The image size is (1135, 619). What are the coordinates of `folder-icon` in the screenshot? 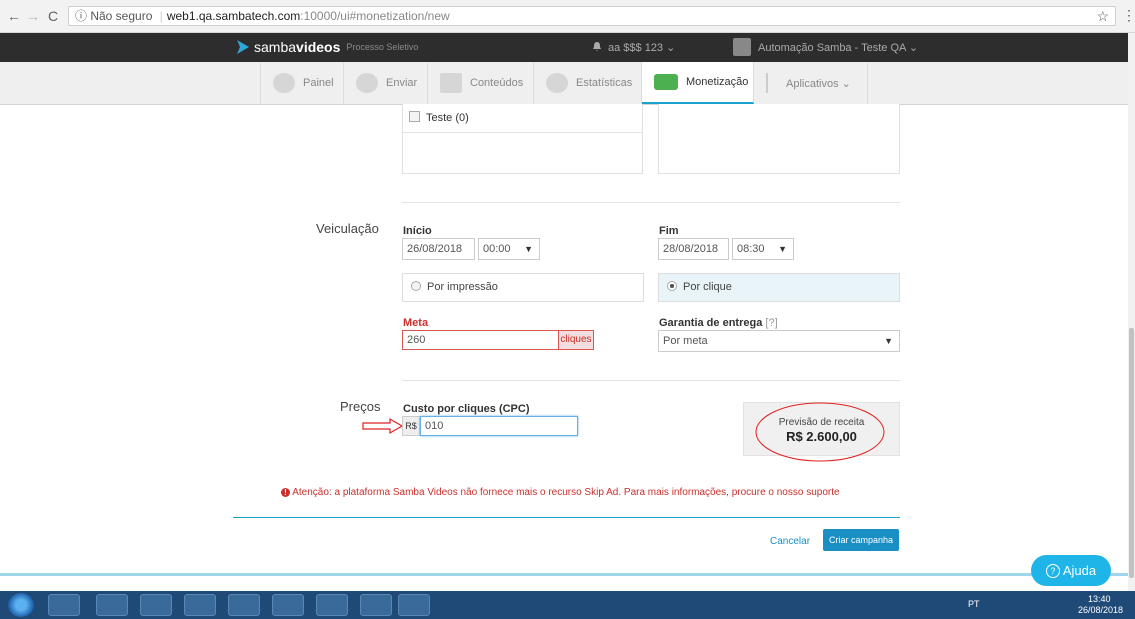 It's located at (451, 83).